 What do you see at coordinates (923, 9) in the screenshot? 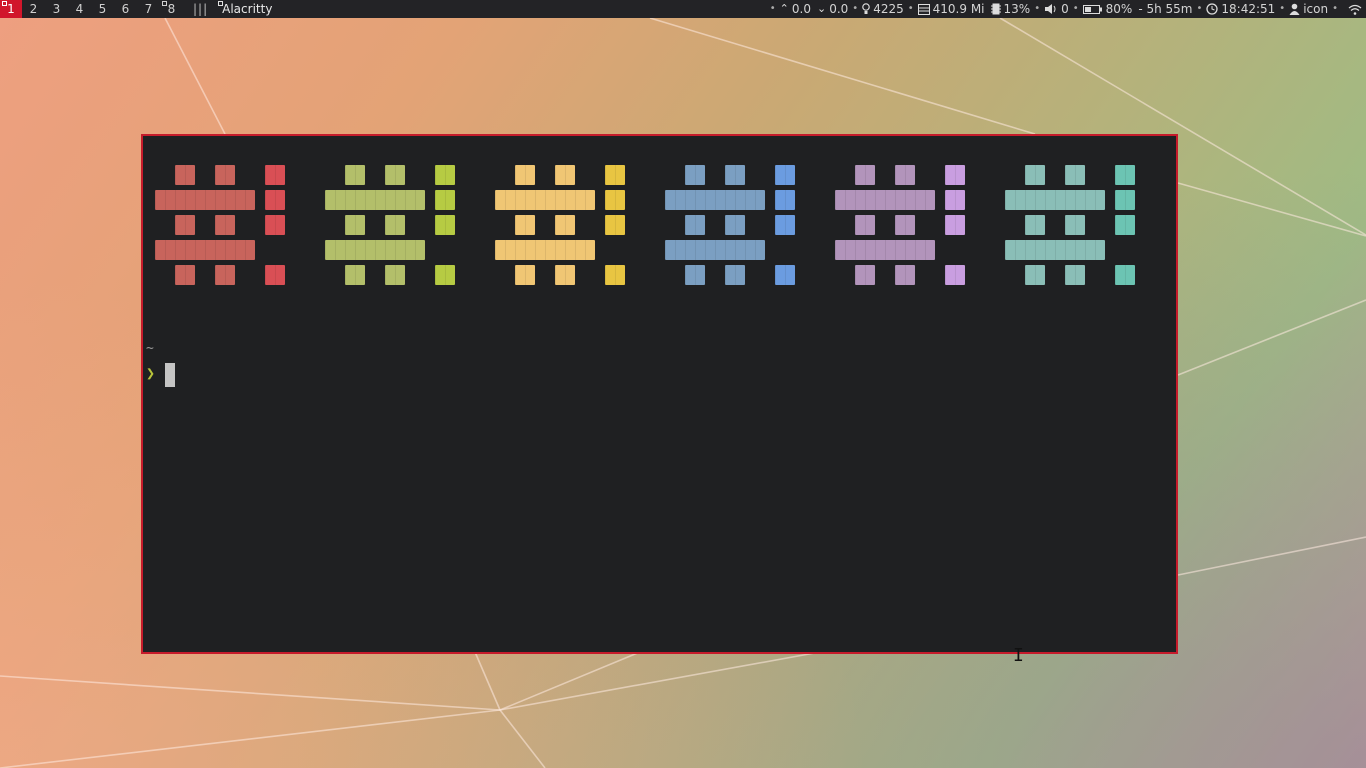
I see `memory-icon` at bounding box center [923, 9].